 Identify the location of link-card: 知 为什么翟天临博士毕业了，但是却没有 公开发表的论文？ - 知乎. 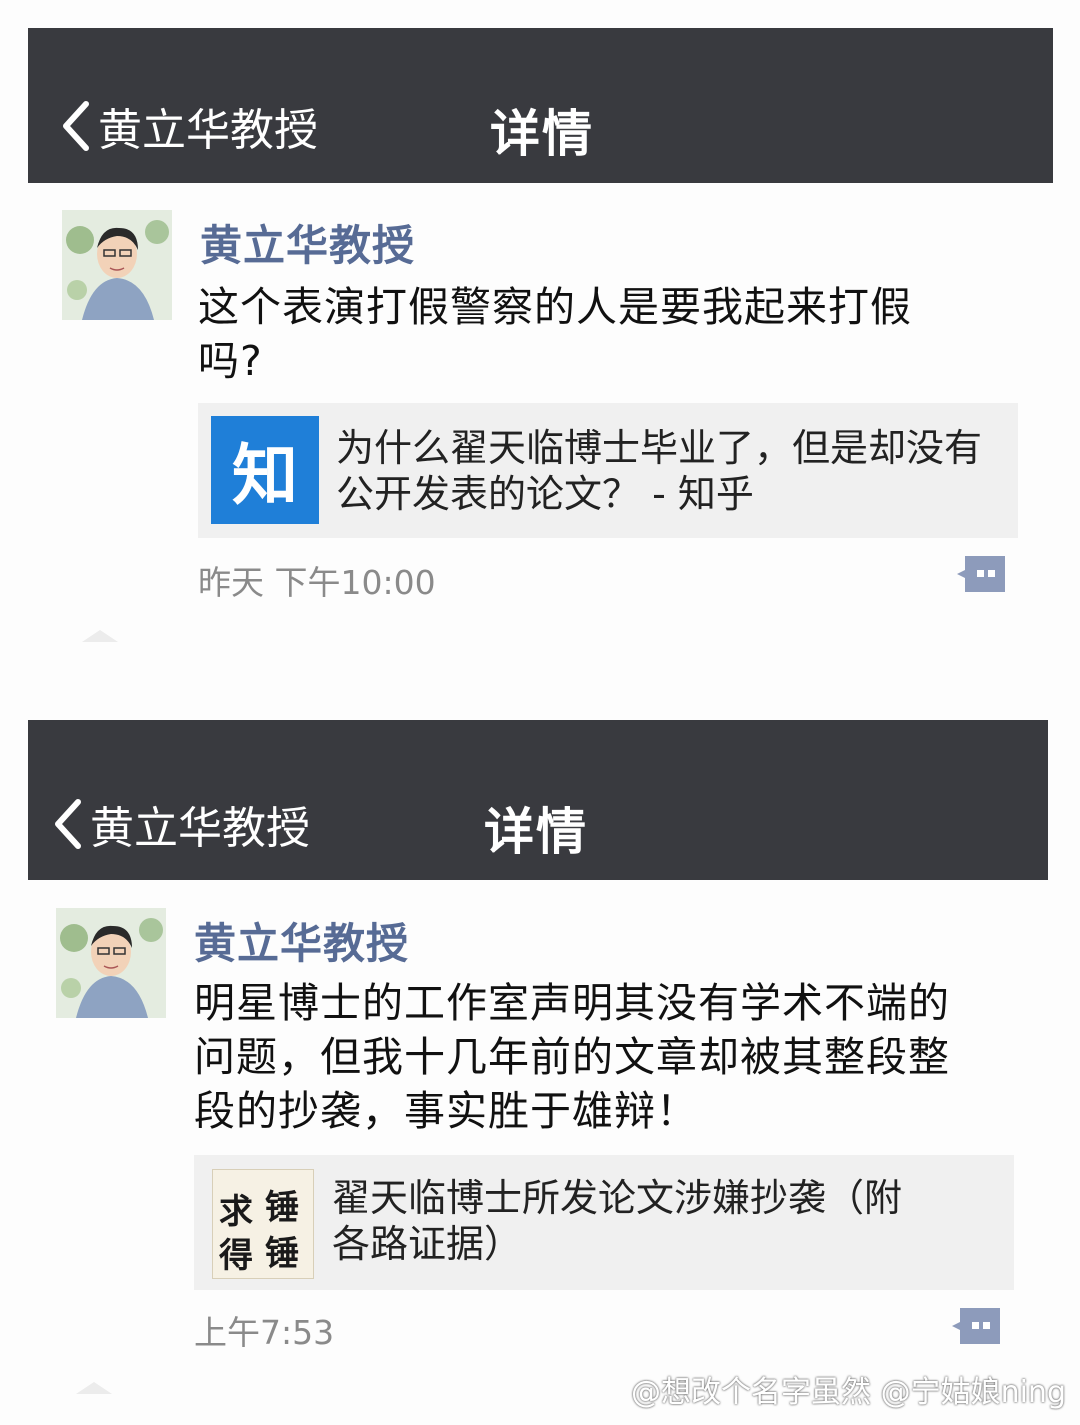
(608, 470).